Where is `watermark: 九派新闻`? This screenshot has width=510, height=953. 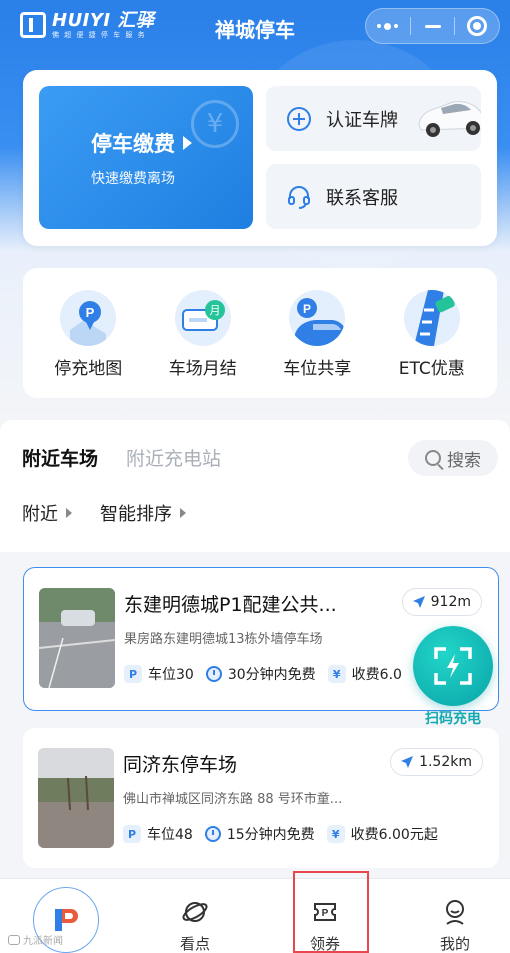
watermark: 九派新闻 is located at coordinates (35, 939).